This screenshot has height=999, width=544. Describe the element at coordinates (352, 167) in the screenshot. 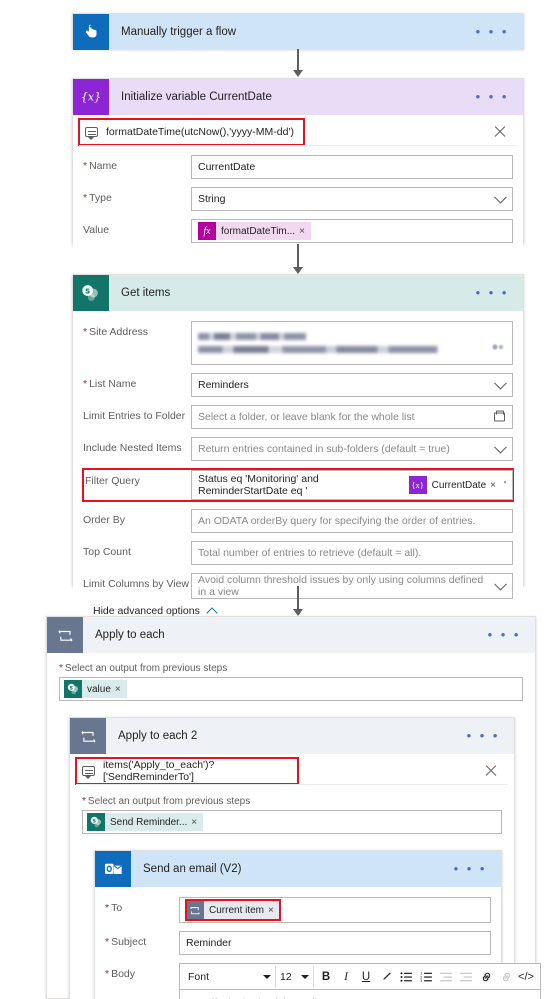

I see `name-input: CurrentDate` at that location.